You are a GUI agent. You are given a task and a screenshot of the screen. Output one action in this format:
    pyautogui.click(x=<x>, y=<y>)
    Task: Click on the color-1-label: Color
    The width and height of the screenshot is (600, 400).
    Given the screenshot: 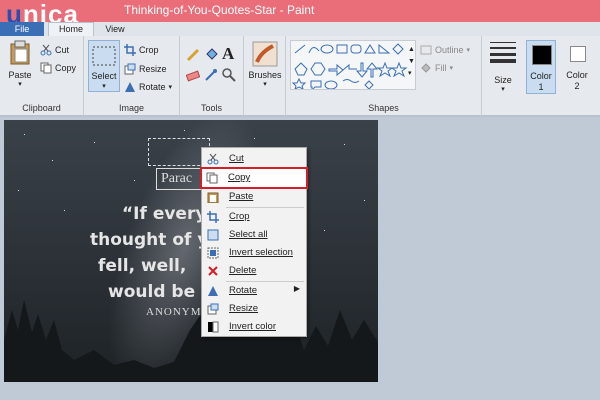 What is the action you would take?
    pyautogui.click(x=541, y=76)
    